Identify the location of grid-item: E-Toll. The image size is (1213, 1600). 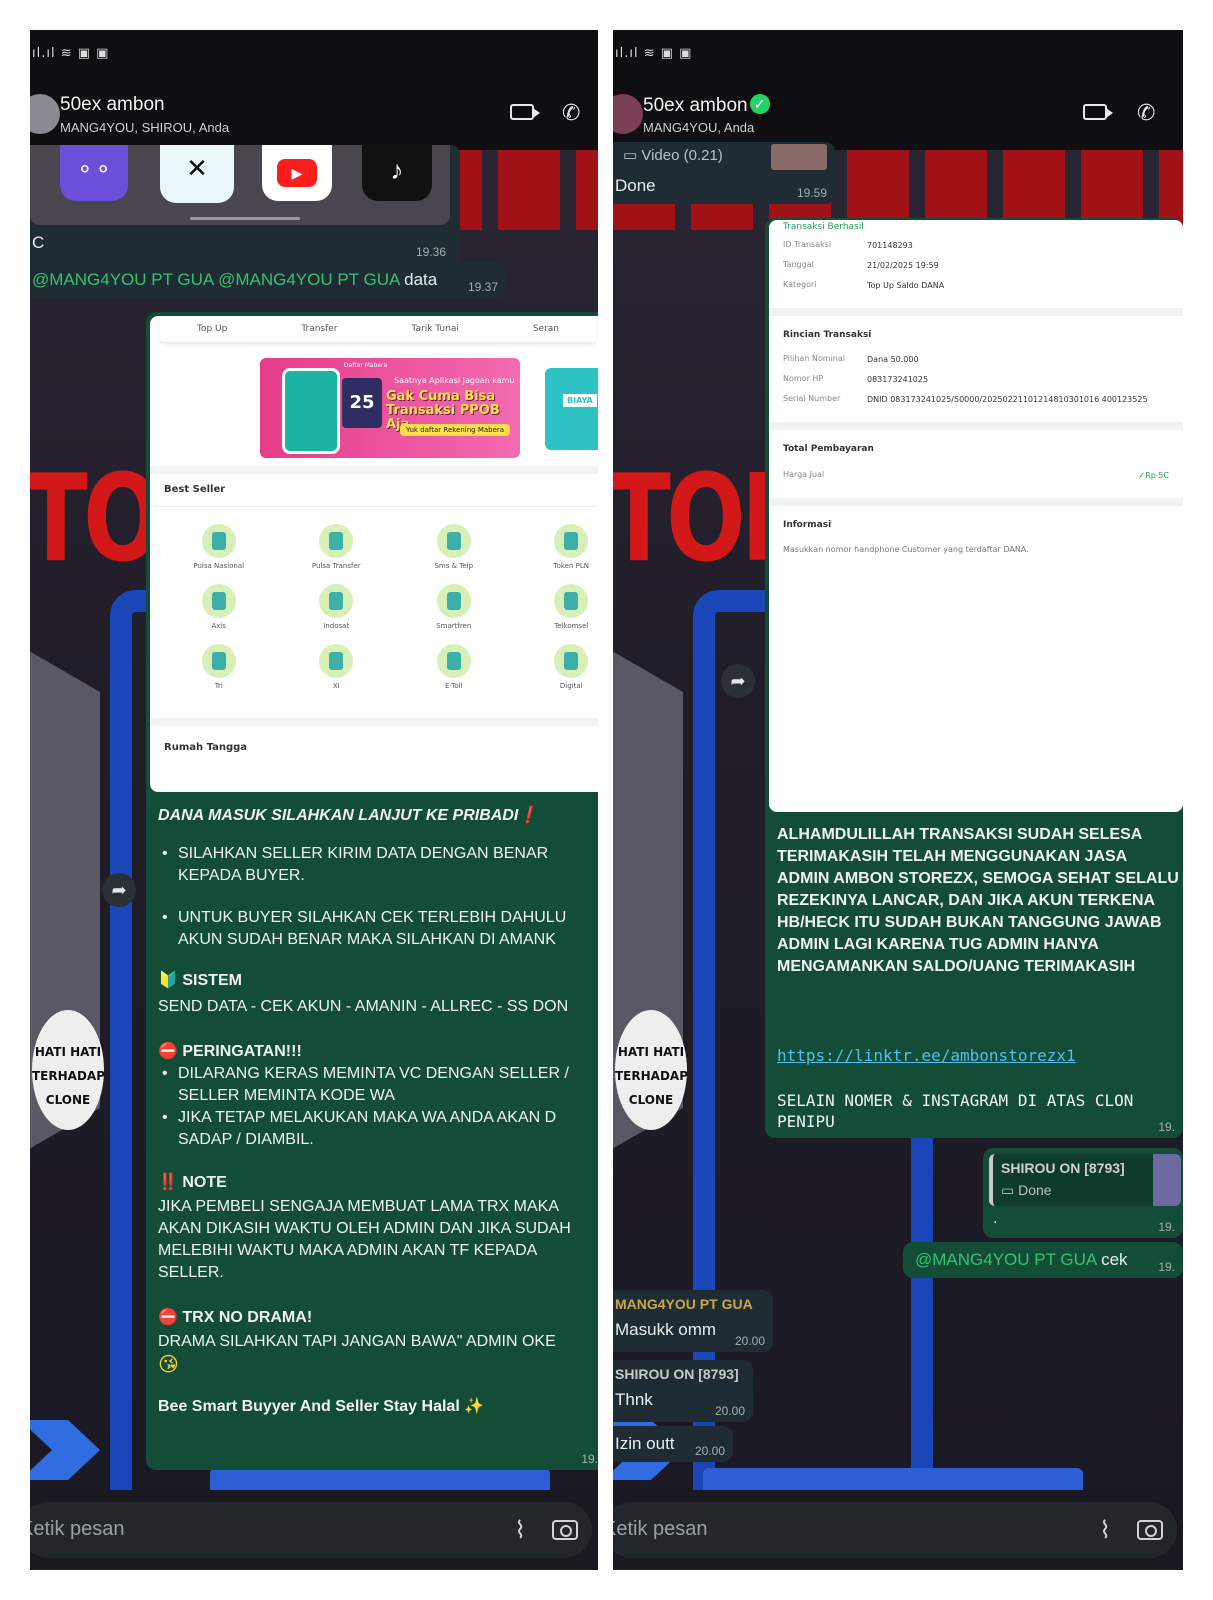
(454, 667).